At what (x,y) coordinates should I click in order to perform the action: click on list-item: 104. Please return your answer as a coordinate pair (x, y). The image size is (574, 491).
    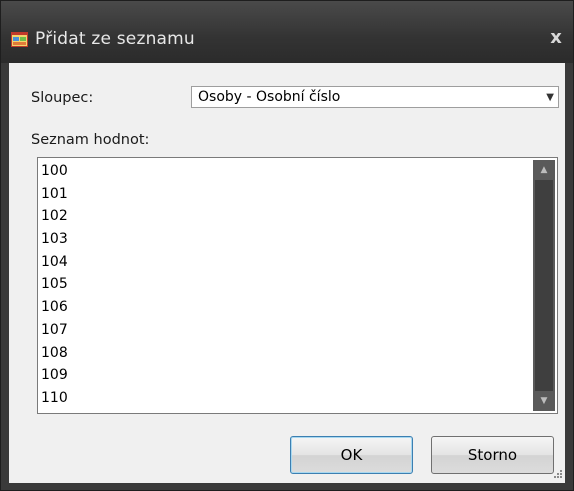
    Looking at the image, I should click on (54, 262).